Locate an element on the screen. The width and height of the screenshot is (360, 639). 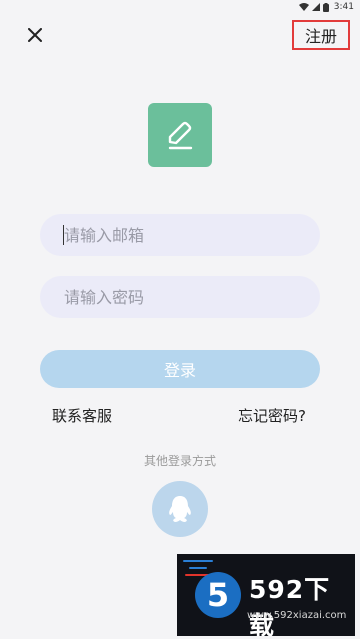
close-icon is located at coordinates (35, 35).